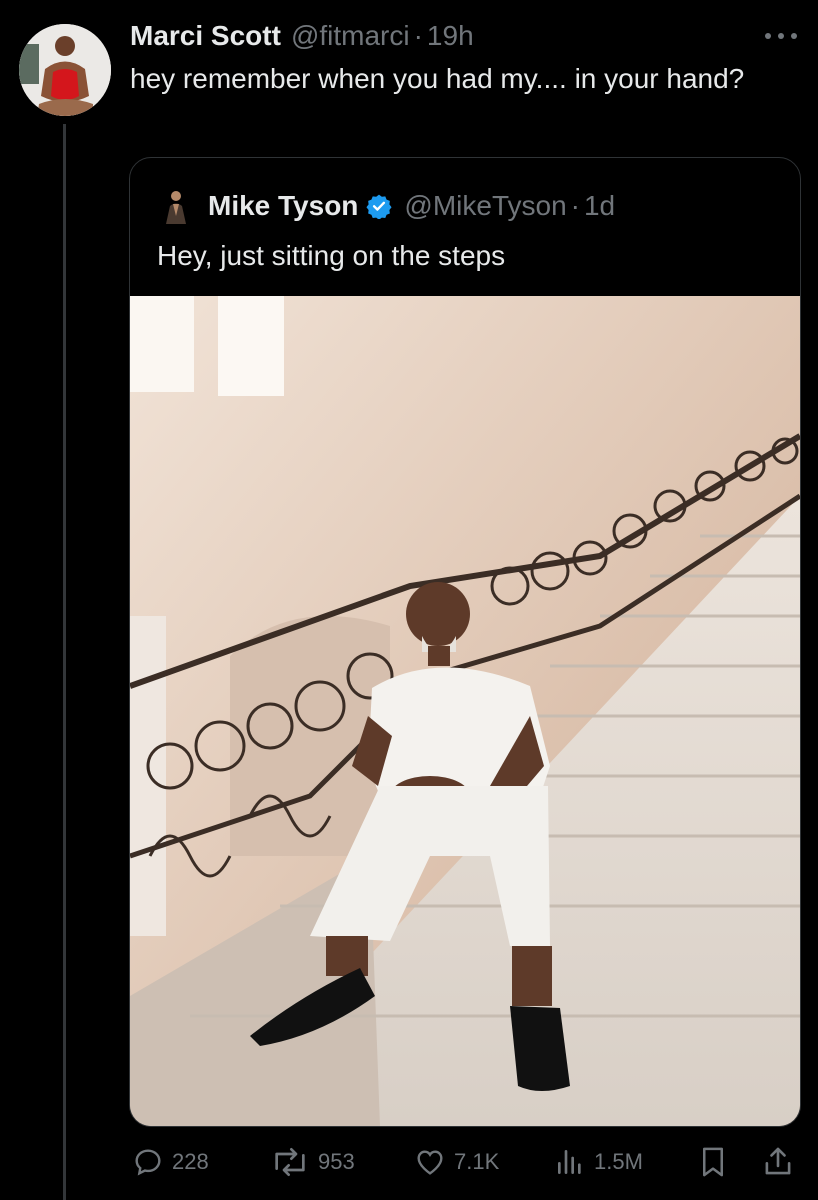 The height and width of the screenshot is (1200, 818). What do you see at coordinates (64, 662) in the screenshot?
I see `thread-line` at bounding box center [64, 662].